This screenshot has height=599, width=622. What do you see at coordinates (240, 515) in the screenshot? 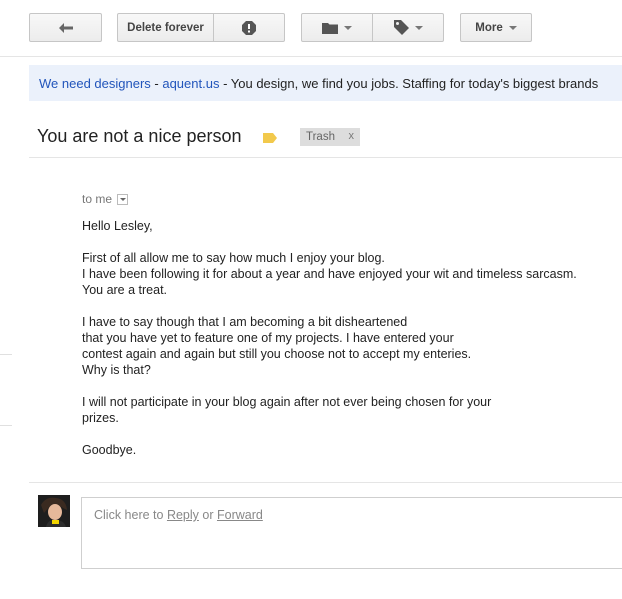
I see `forward-link: Forward` at bounding box center [240, 515].